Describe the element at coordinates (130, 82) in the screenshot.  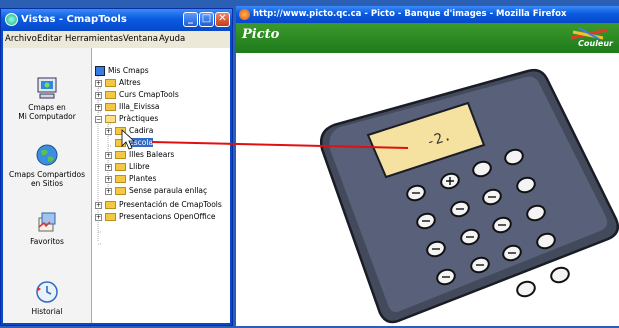
I see `tree-item-label: Altres` at that location.